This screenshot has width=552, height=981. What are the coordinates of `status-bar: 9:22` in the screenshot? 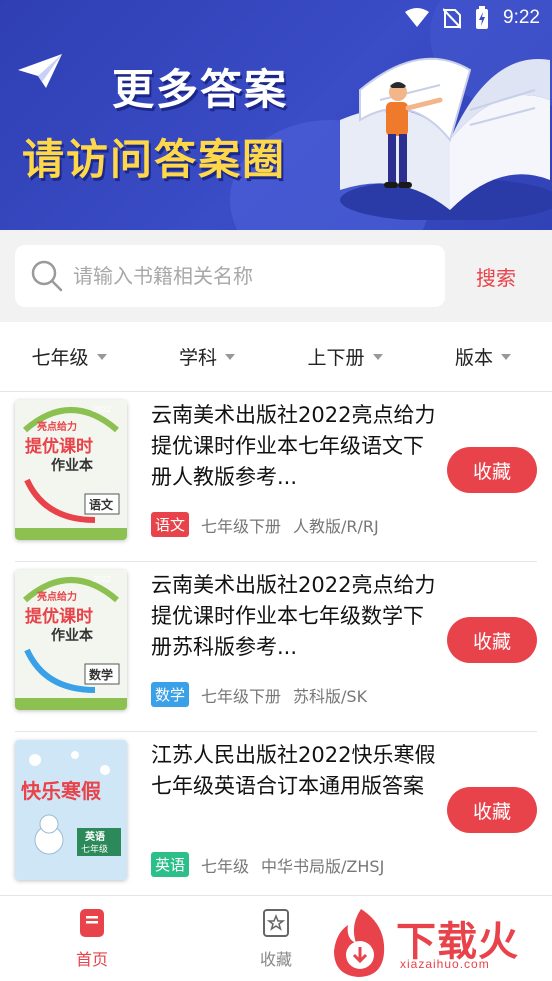 It's located at (472, 18).